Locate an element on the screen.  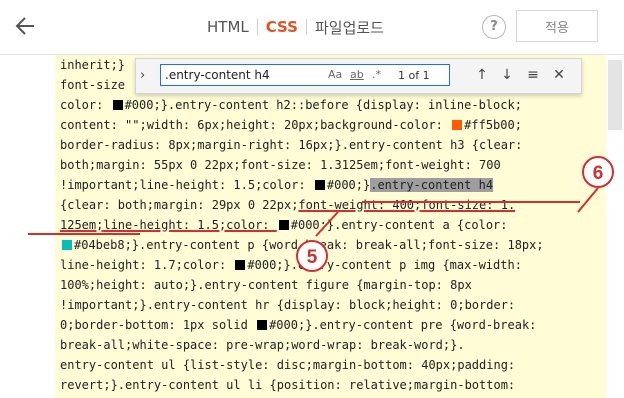
previous-match-icon: ↑ is located at coordinates (482, 75).